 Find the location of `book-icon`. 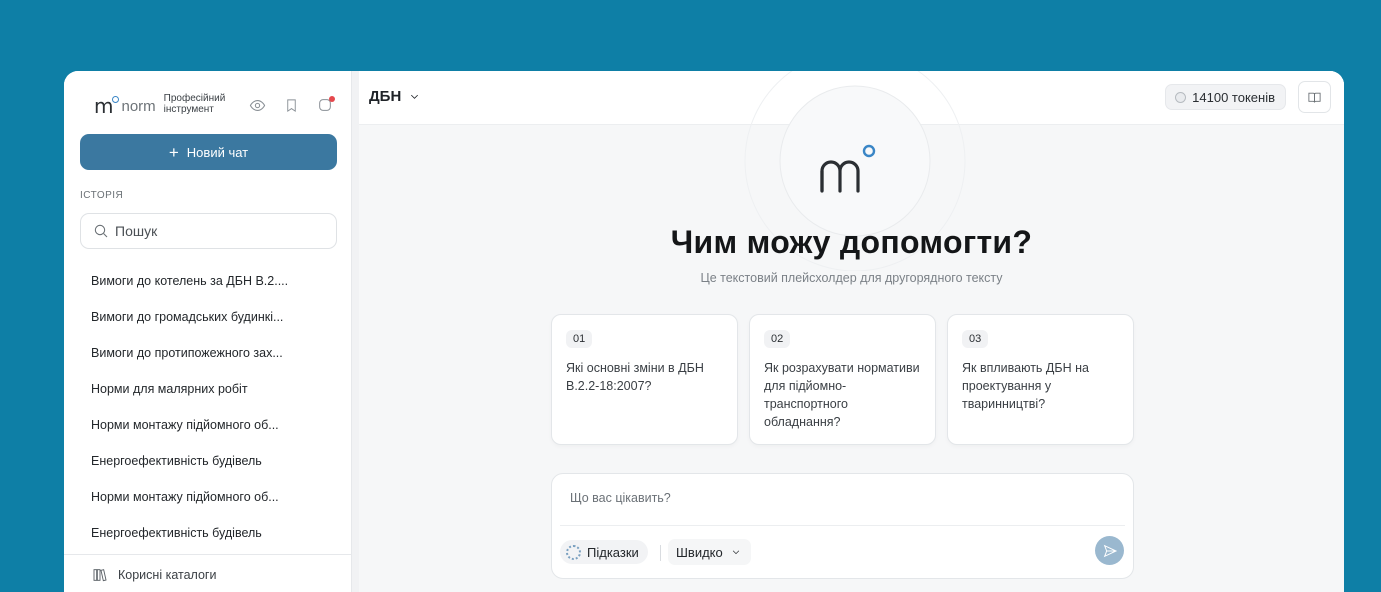

book-icon is located at coordinates (1314, 97).